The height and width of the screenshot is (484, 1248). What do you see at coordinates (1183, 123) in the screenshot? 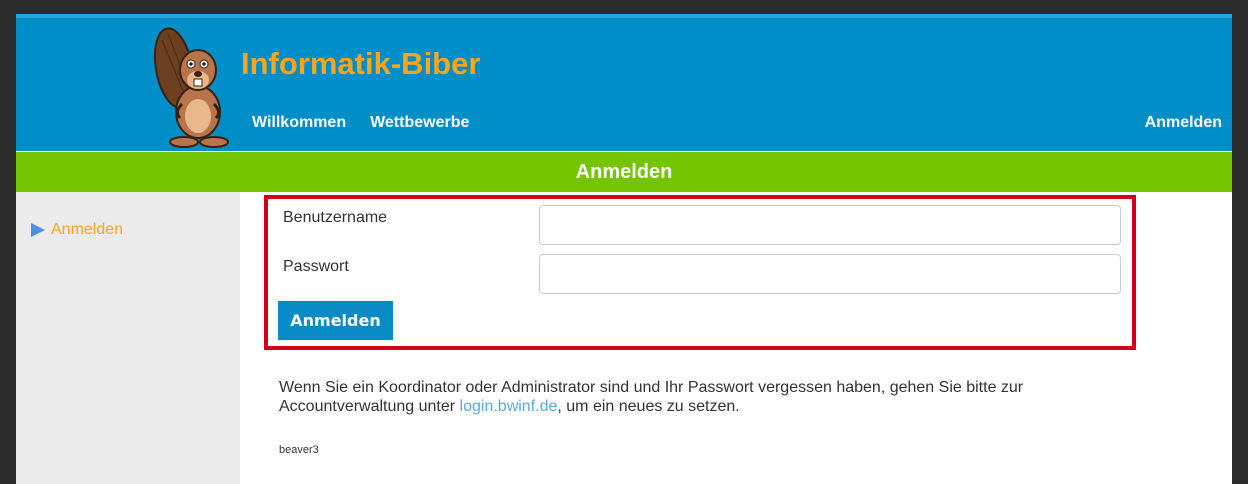
I see `header-login-link: Anmelden` at bounding box center [1183, 123].